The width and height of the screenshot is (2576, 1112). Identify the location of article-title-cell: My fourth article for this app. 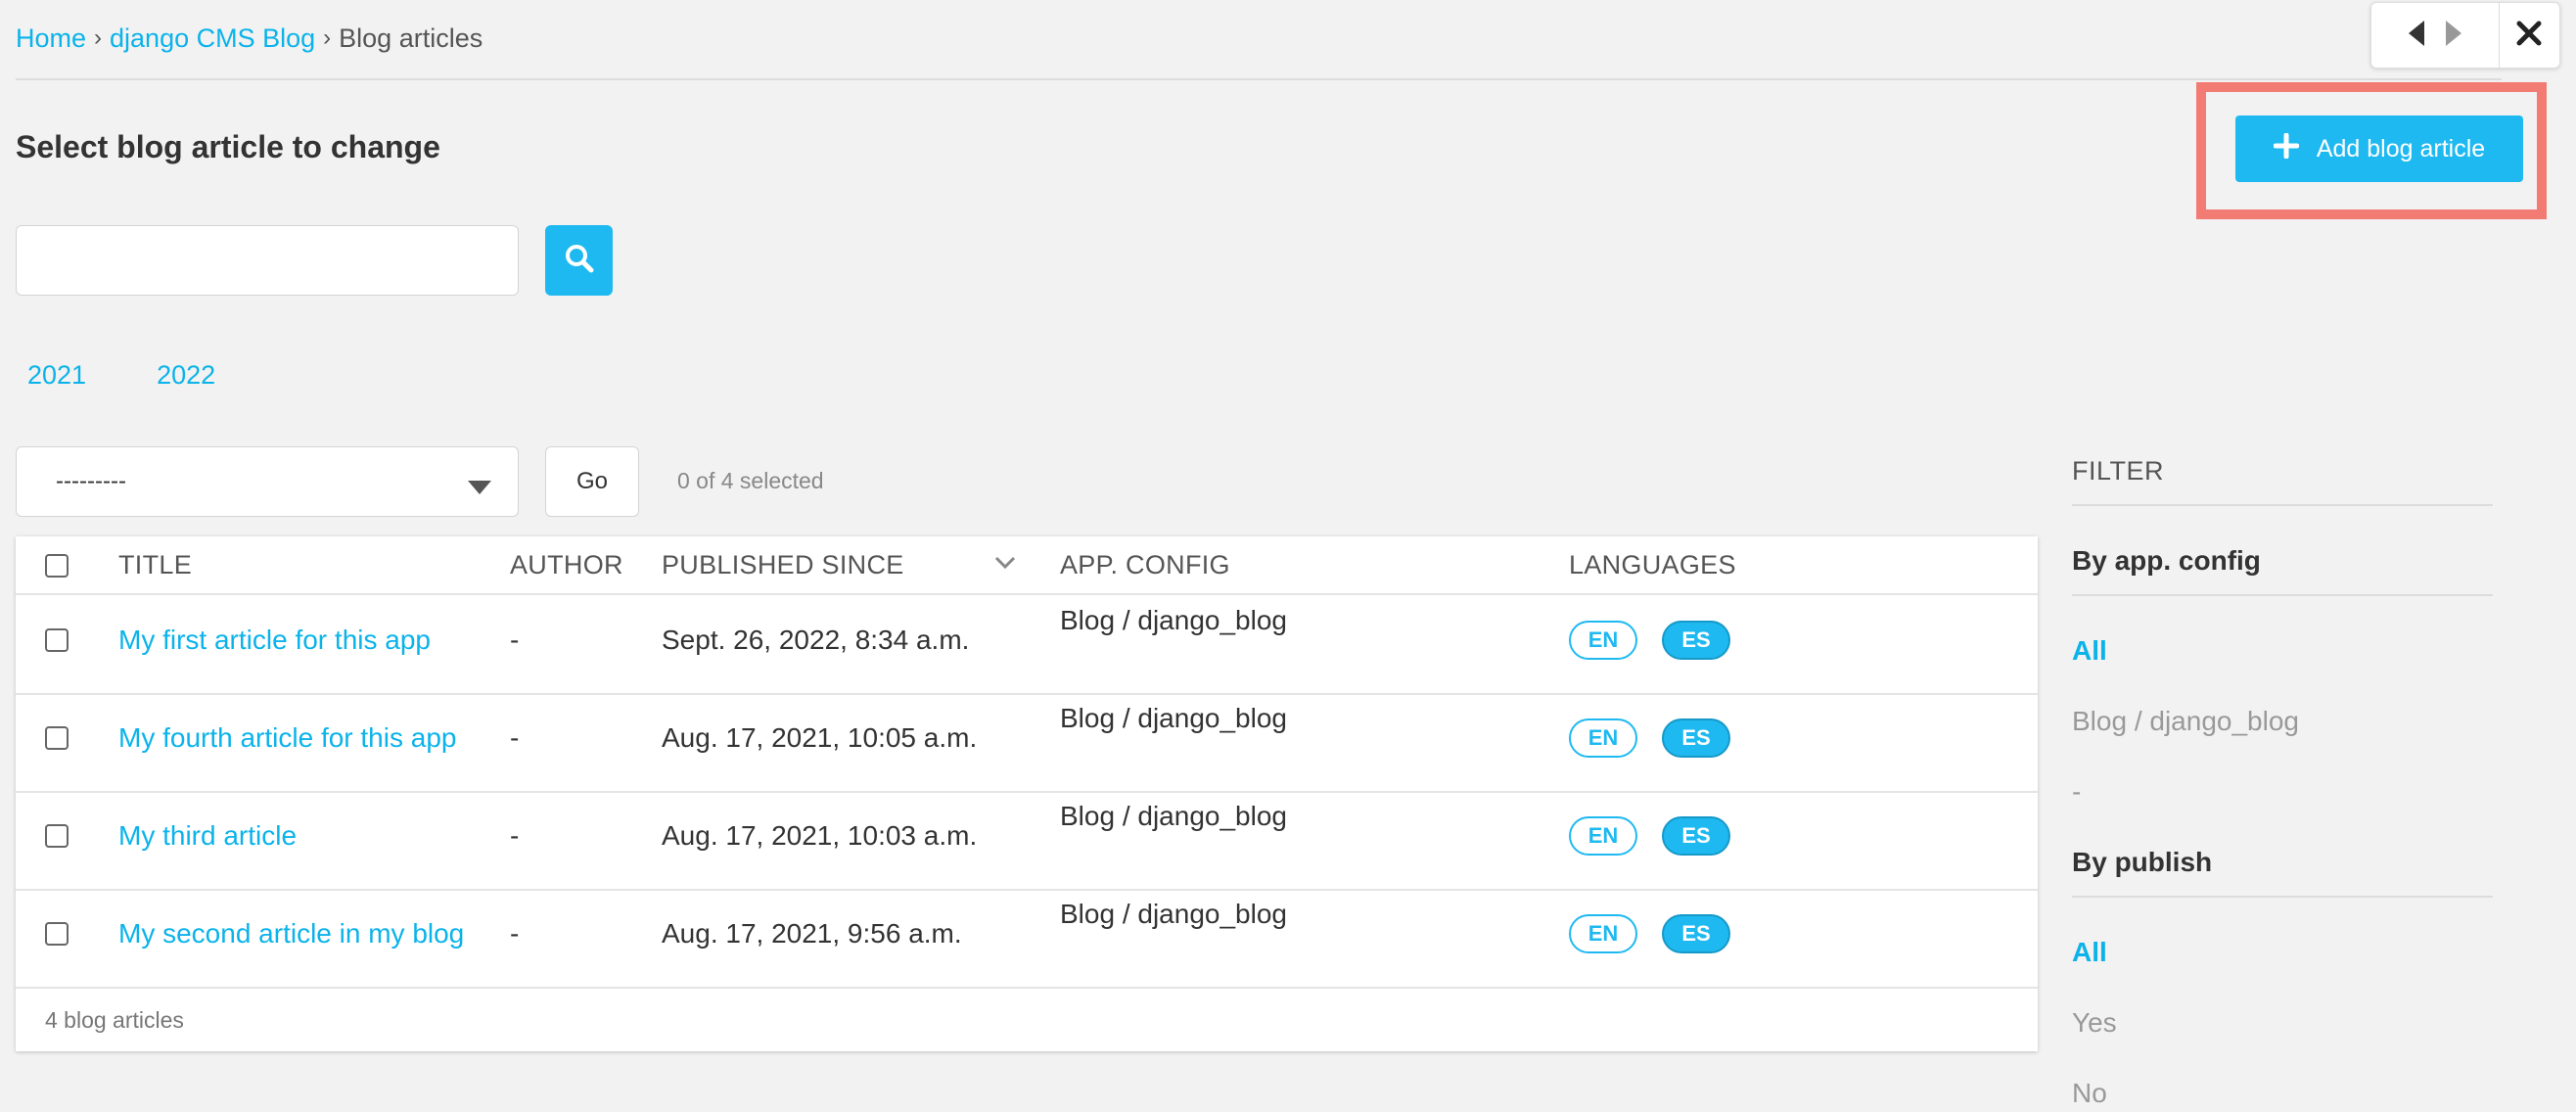
(287, 738).